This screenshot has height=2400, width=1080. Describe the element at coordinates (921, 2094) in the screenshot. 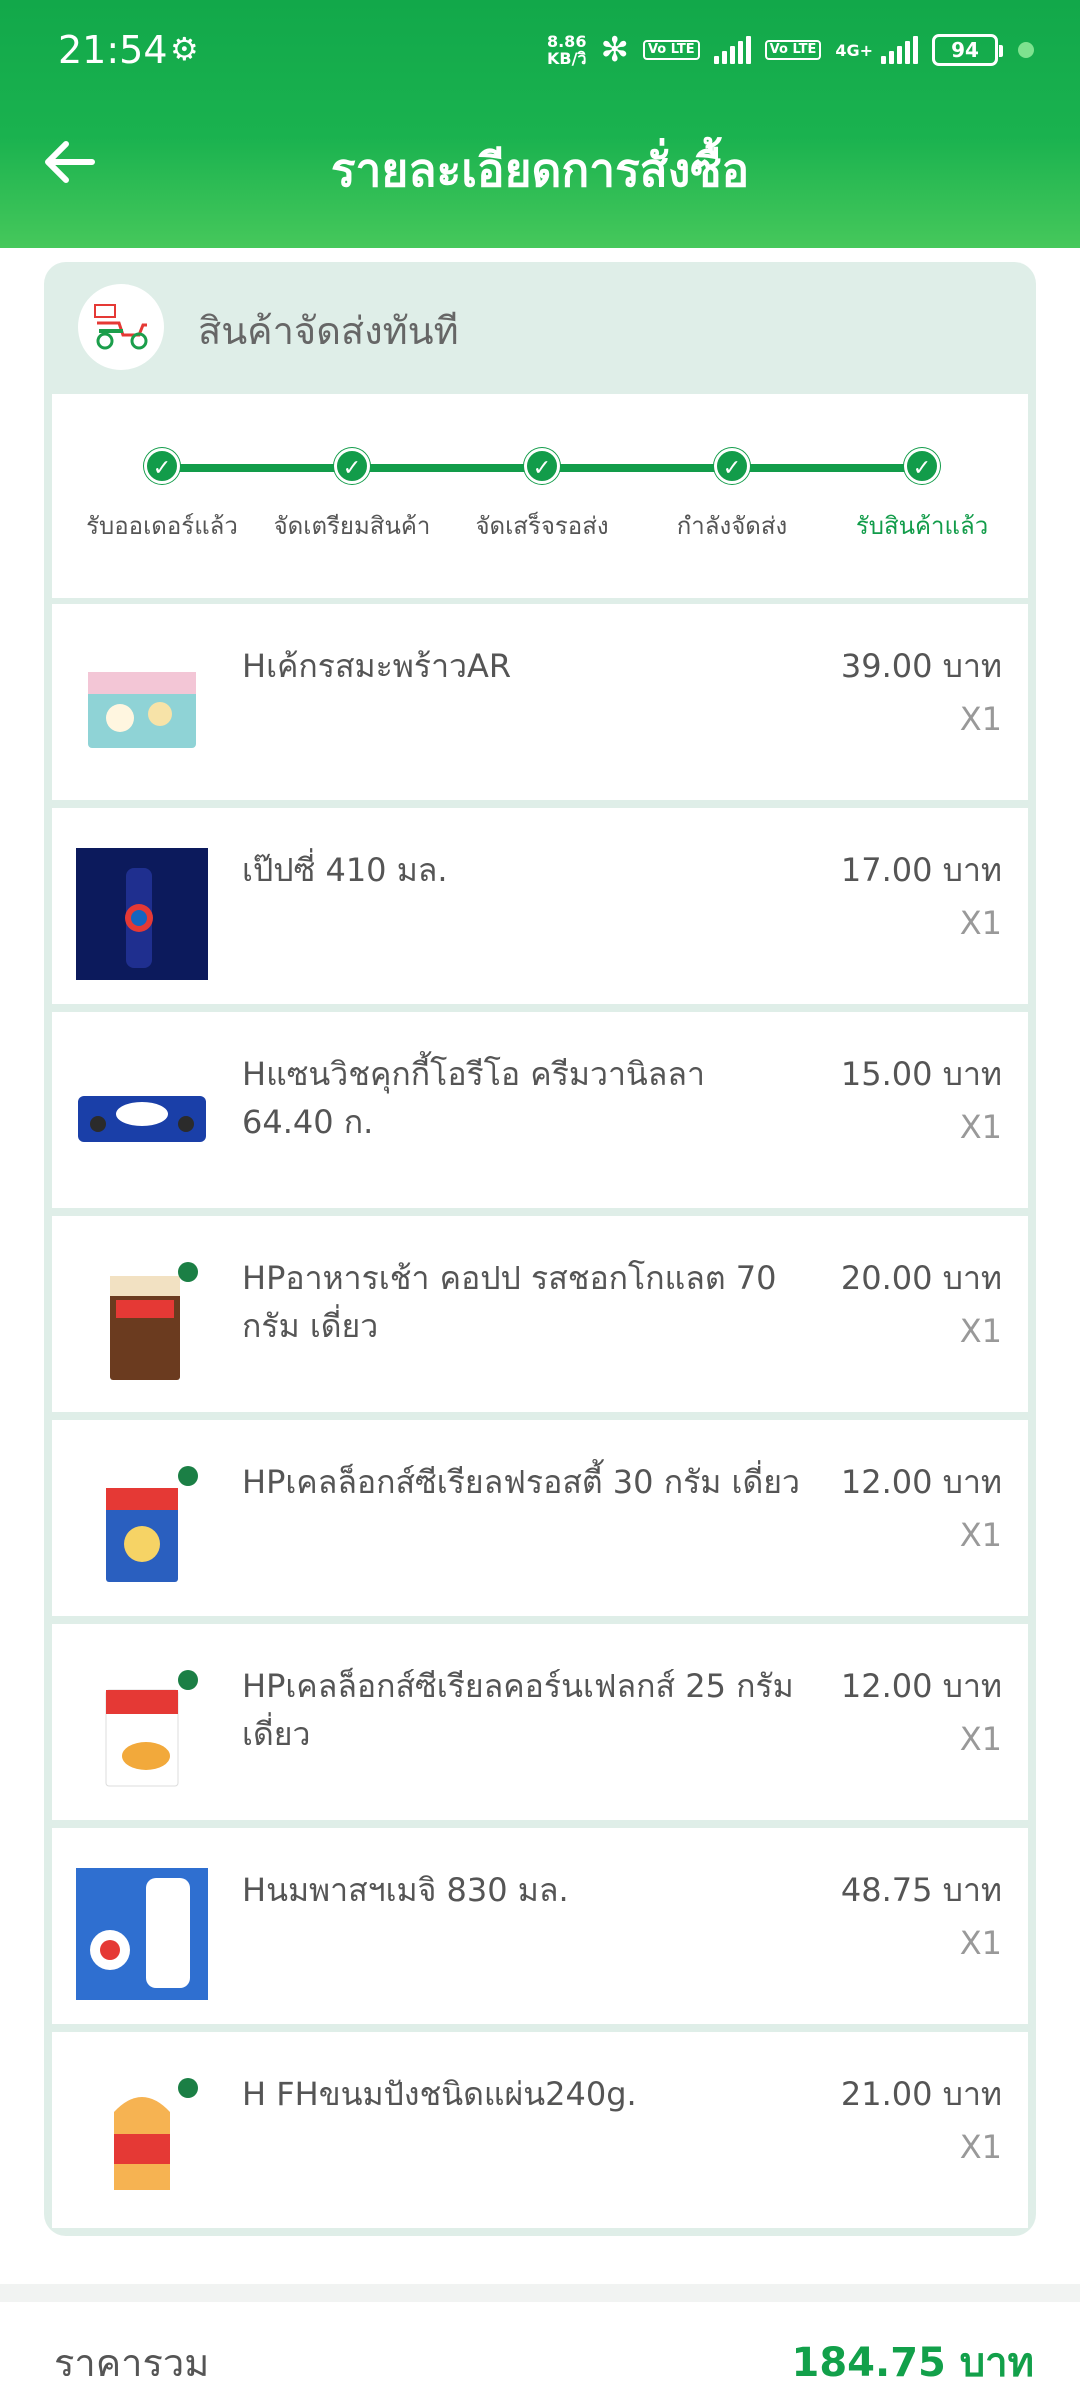

I see `item-price: 21.00 บาท` at that location.